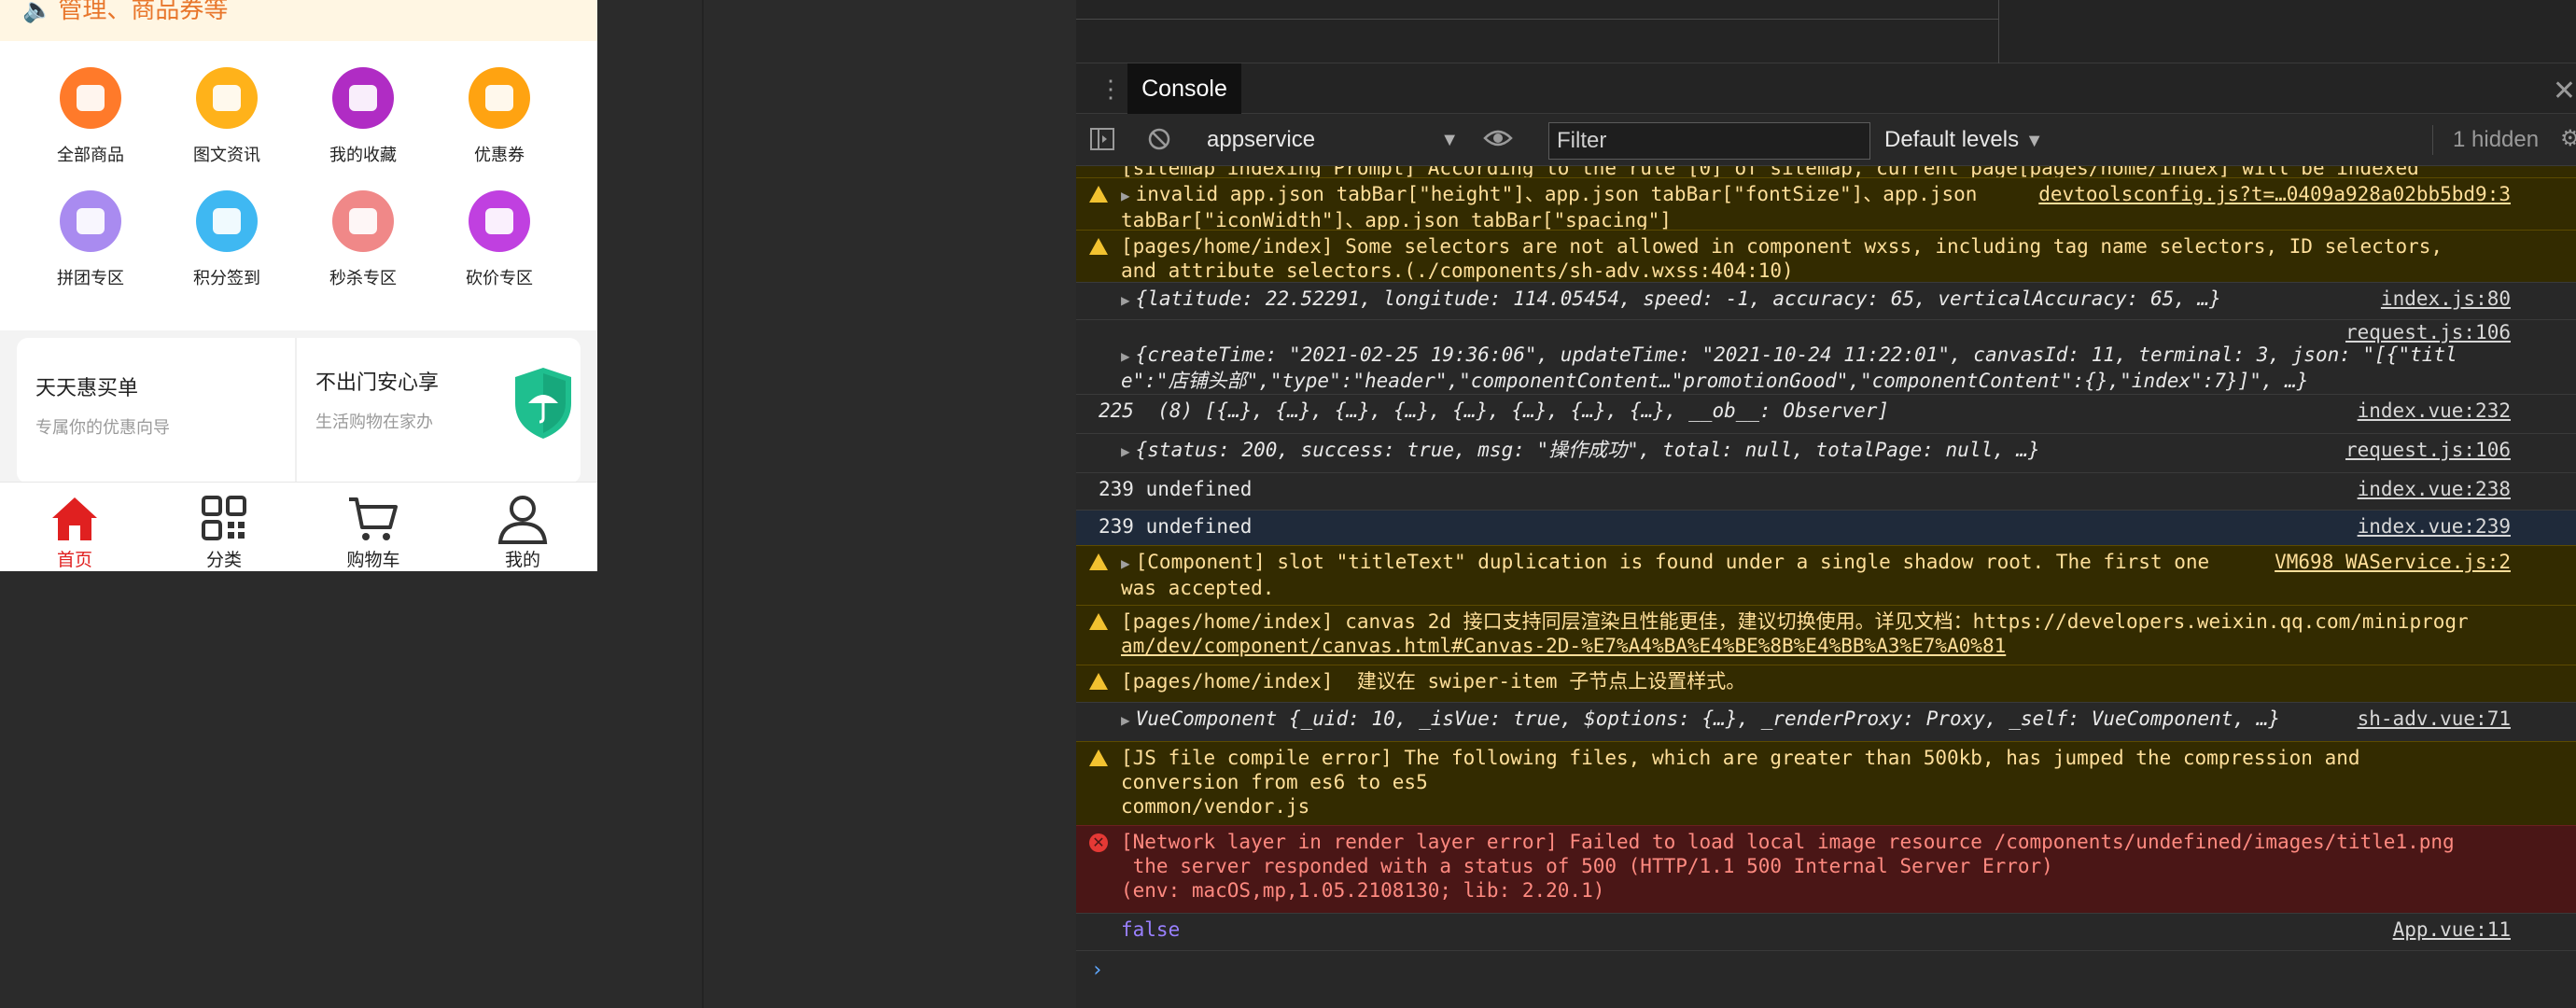  Describe the element at coordinates (499, 221) in the screenshot. I see `bargain-icon` at that location.